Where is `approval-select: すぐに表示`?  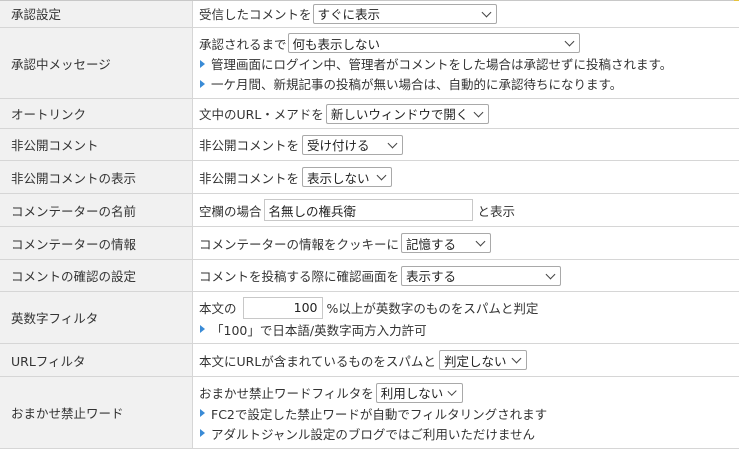 approval-select: すぐに表示 is located at coordinates (404, 13).